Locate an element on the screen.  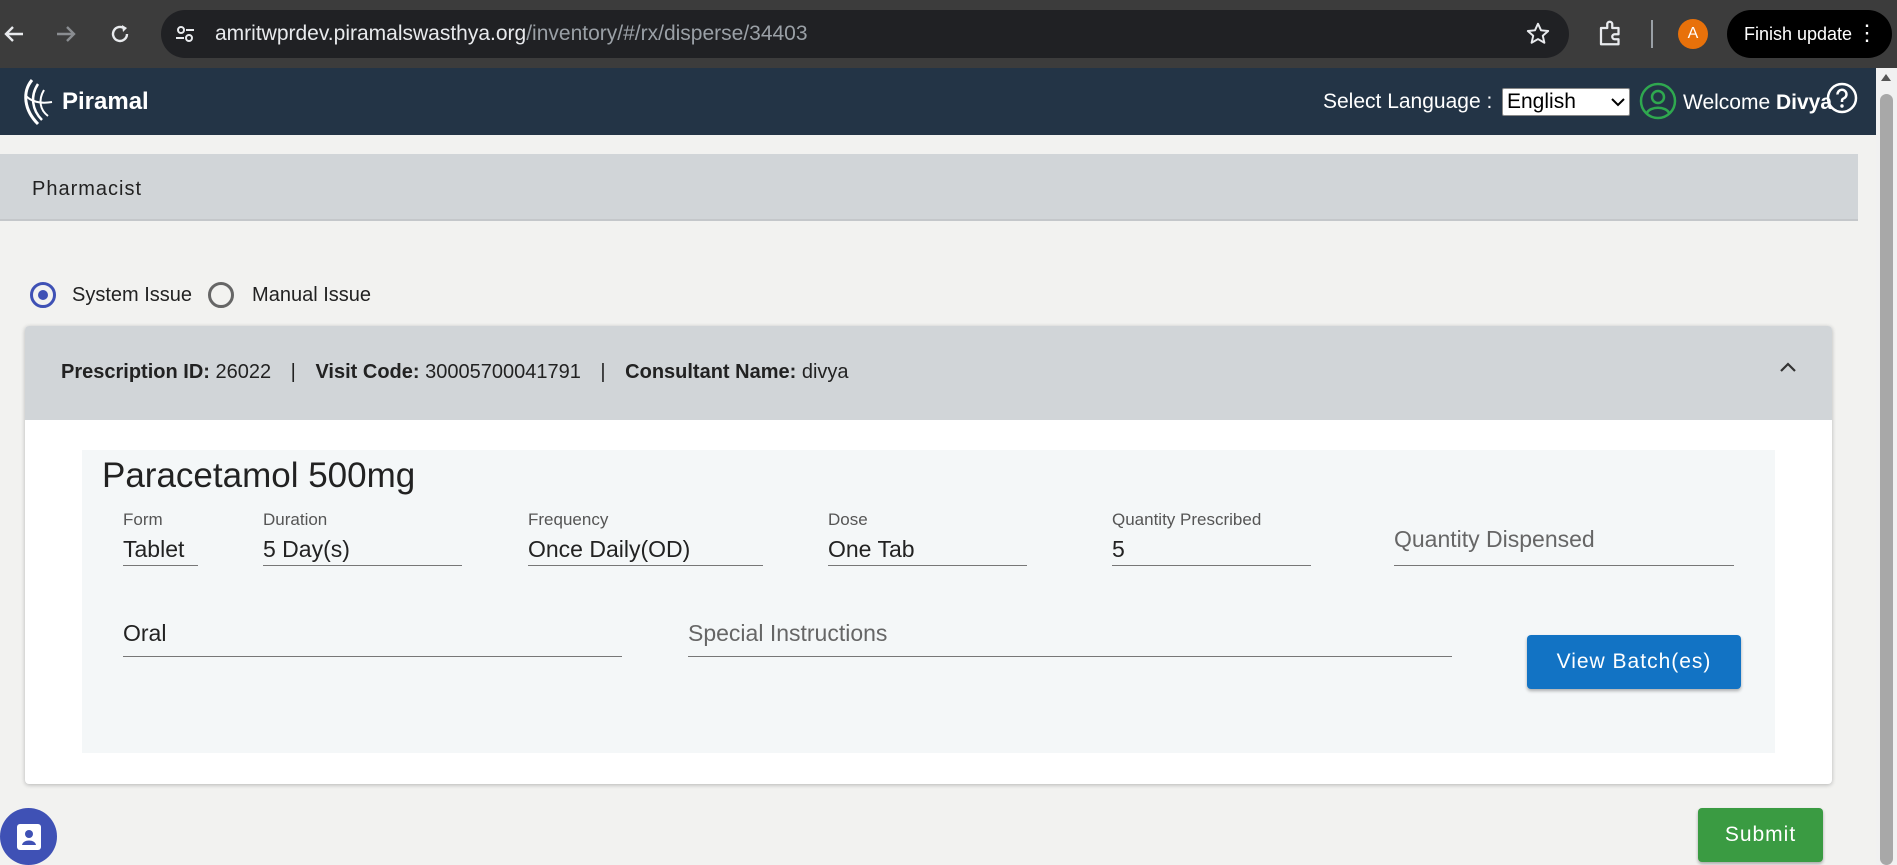
dose-label: Dose is located at coordinates (848, 519).